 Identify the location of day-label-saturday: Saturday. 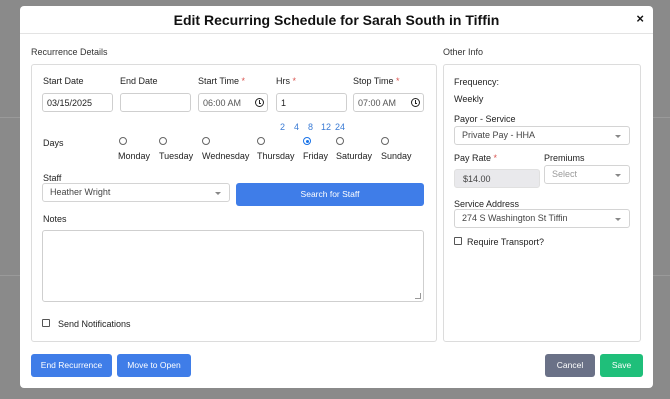
(354, 156).